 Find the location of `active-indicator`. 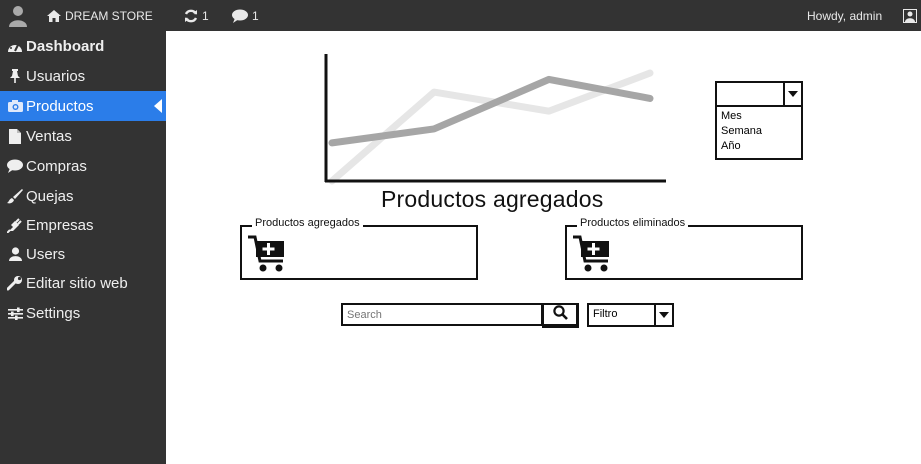

active-indicator is located at coordinates (158, 106).